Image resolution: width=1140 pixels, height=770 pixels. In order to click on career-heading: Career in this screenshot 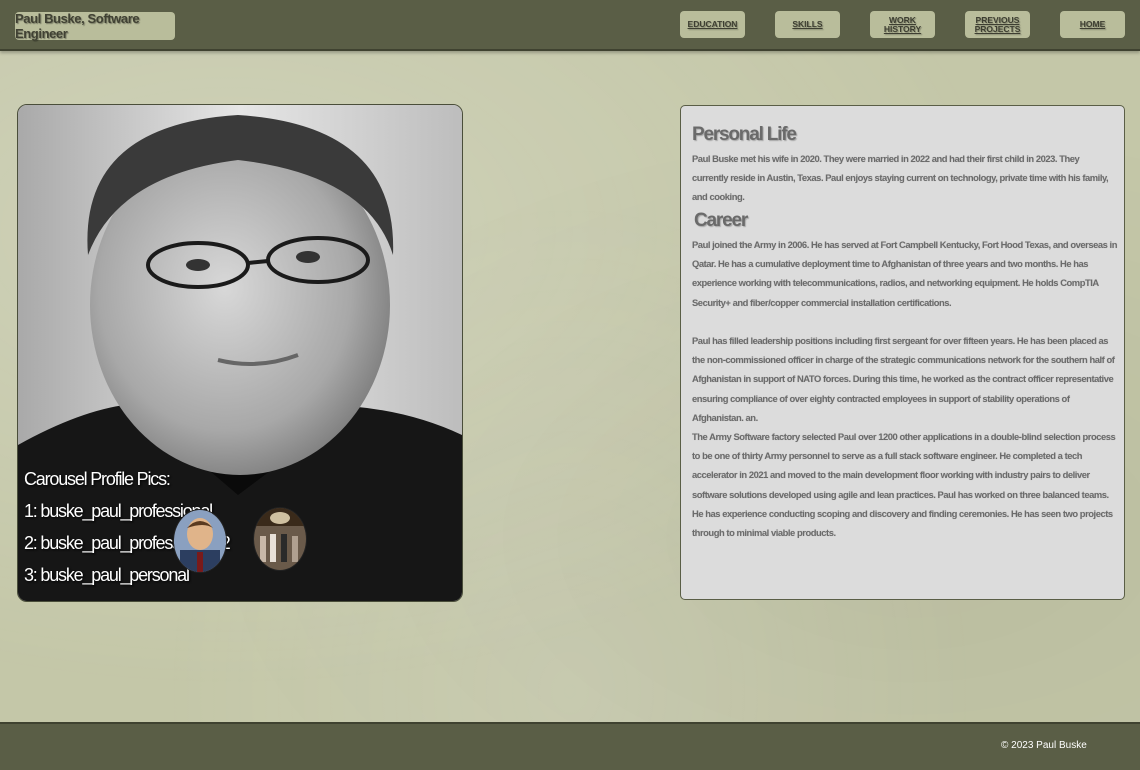, I will do `click(721, 220)`.